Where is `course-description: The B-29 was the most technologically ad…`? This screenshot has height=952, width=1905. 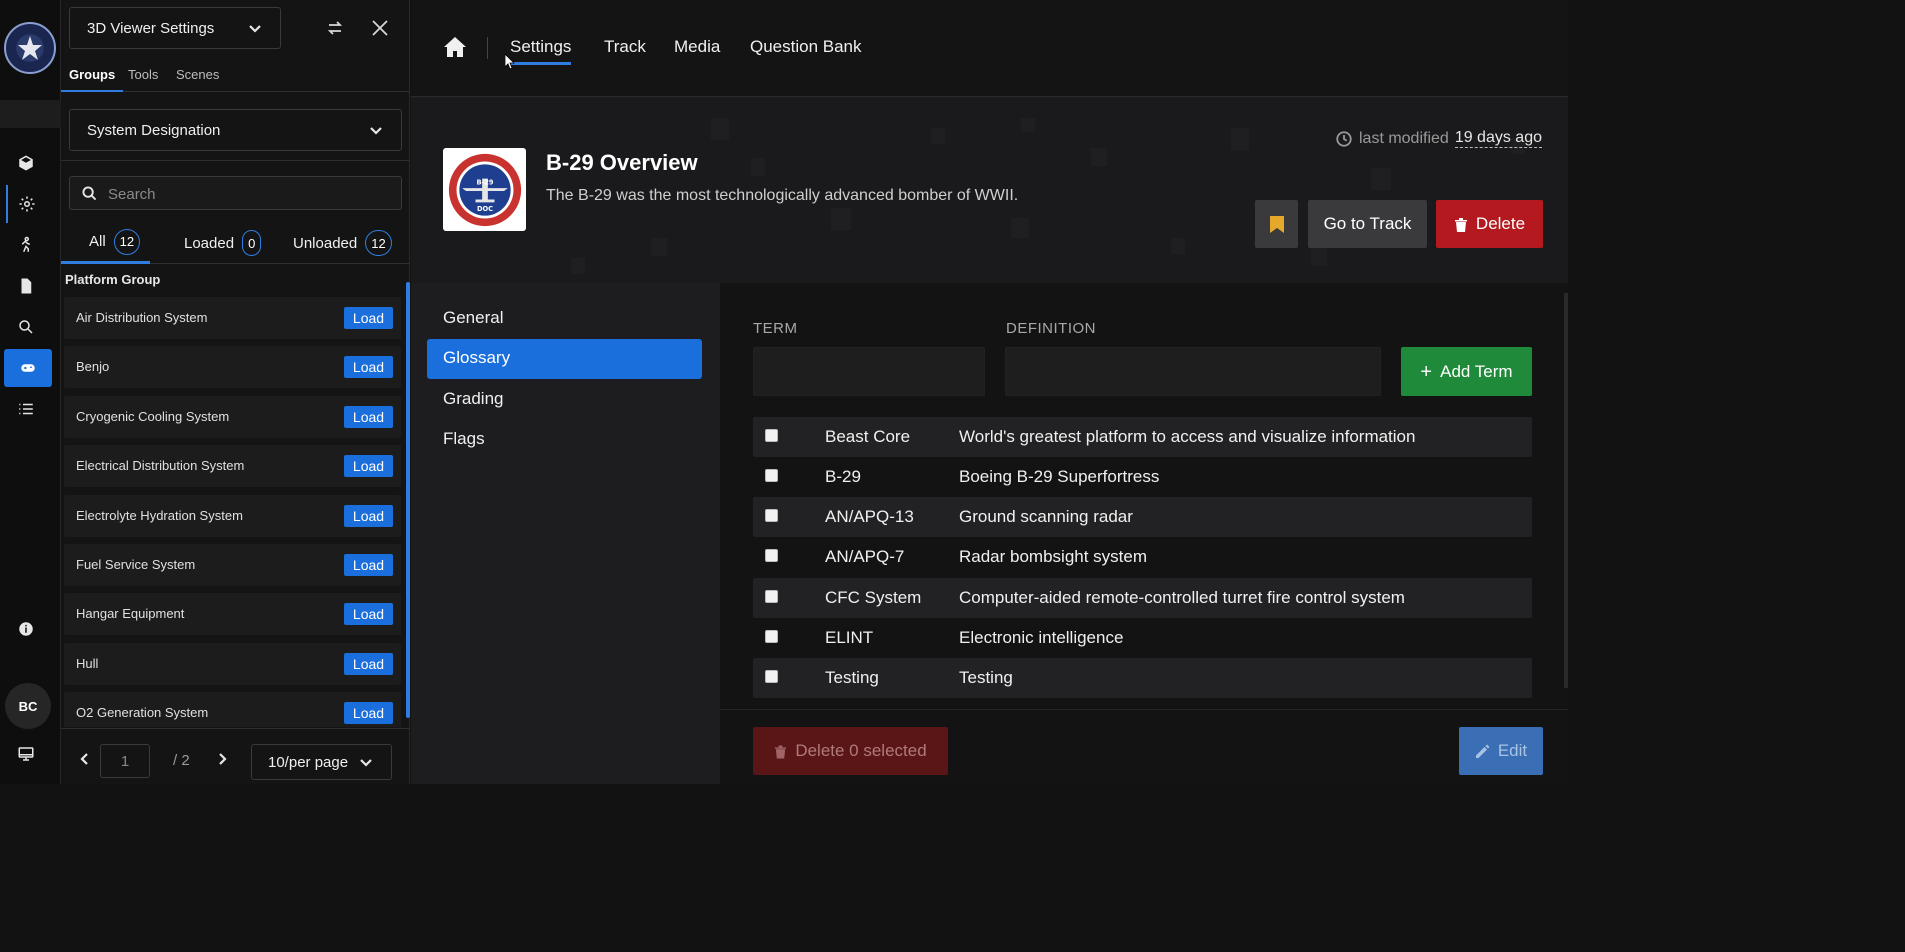
course-description: The B-29 was the most technologically ad… is located at coordinates (782, 195).